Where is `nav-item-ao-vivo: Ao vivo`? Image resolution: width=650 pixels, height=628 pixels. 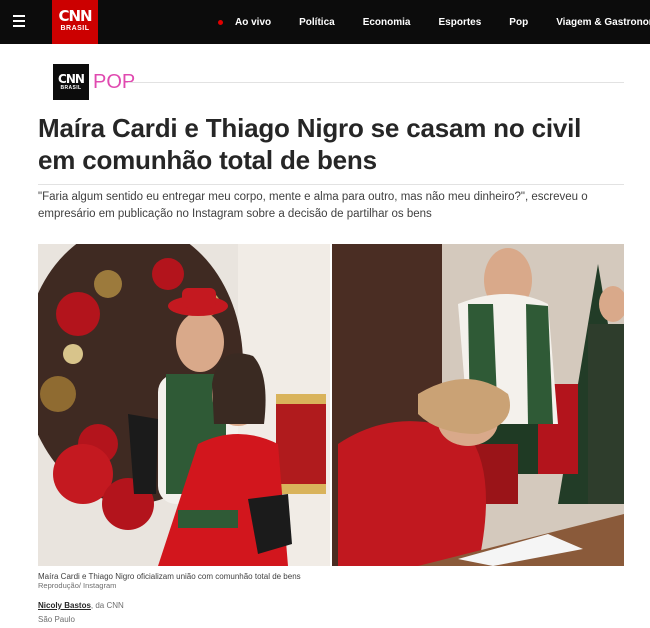
nav-item-ao-vivo: Ao vivo is located at coordinates (244, 22).